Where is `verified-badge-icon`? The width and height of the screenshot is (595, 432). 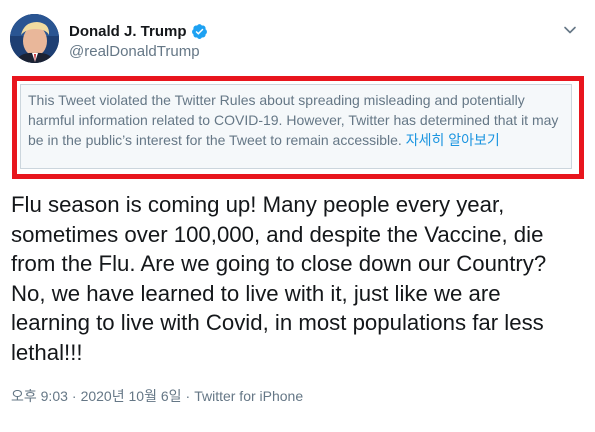 verified-badge-icon is located at coordinates (199, 31).